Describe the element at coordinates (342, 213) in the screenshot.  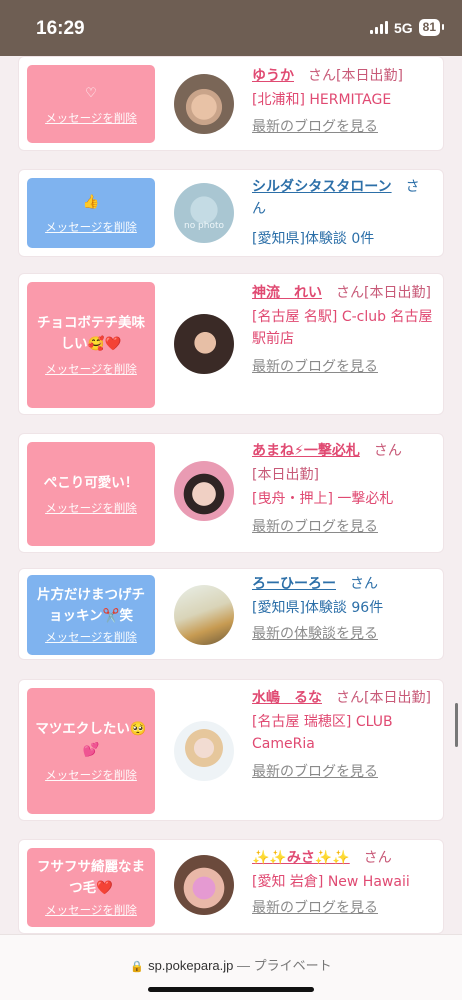
I see `profile-info: シルダシタスタローン さん [愛知県]体験談 0件` at that location.